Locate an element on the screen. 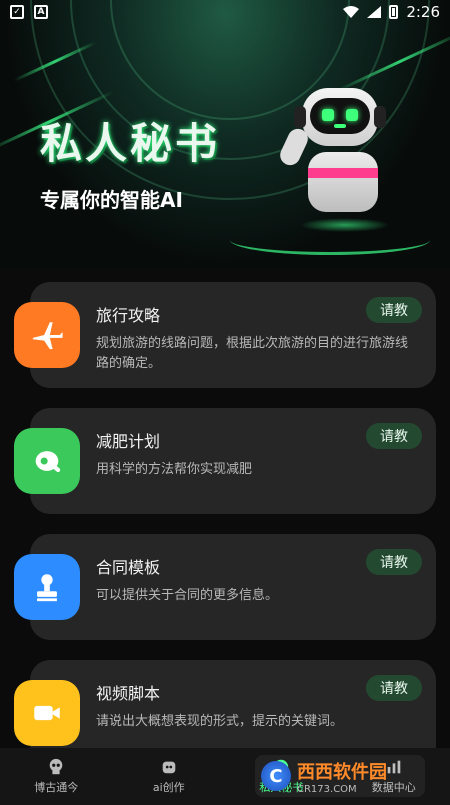 Image resolution: width=450 pixels, height=805 pixels. card-title: 减肥计划 is located at coordinates (128, 441).